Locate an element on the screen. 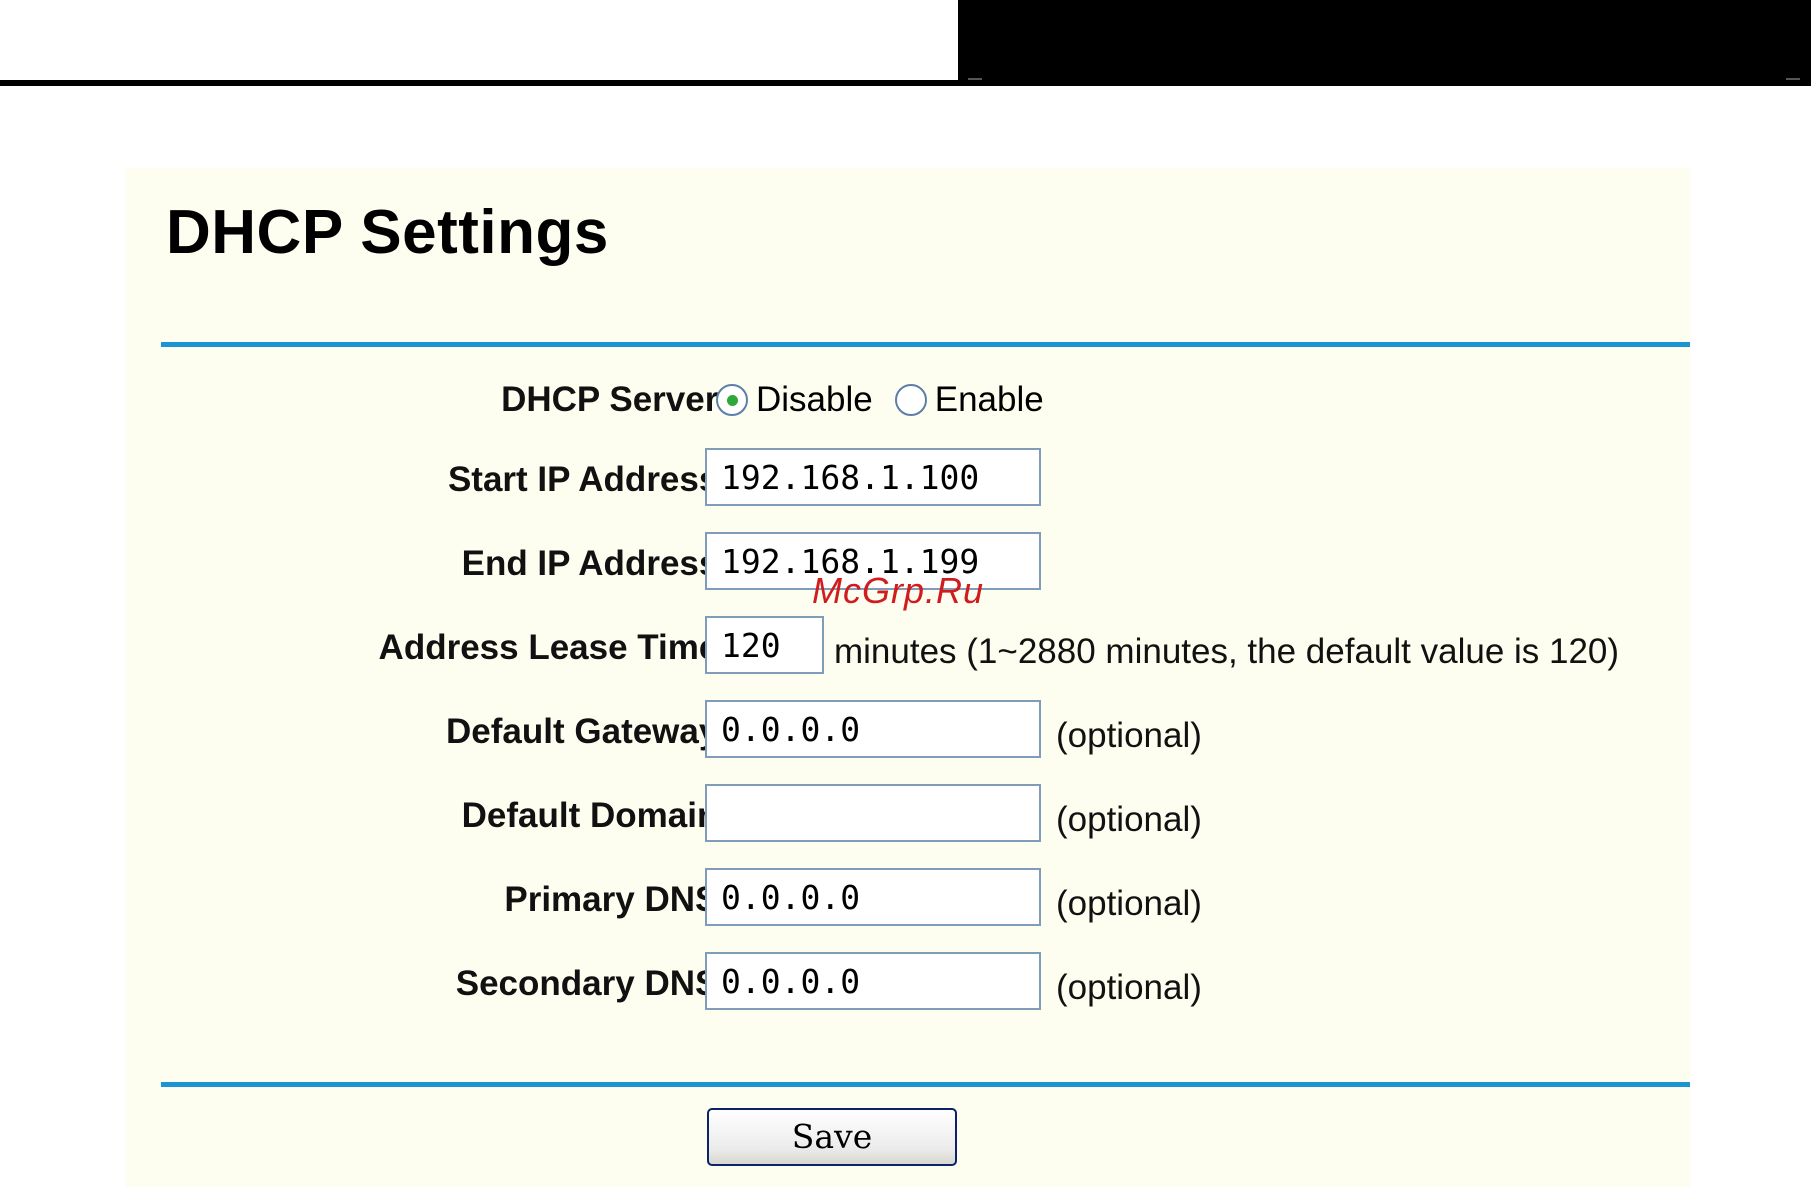  end-ip-label: End IP Address: is located at coordinates (595, 563).